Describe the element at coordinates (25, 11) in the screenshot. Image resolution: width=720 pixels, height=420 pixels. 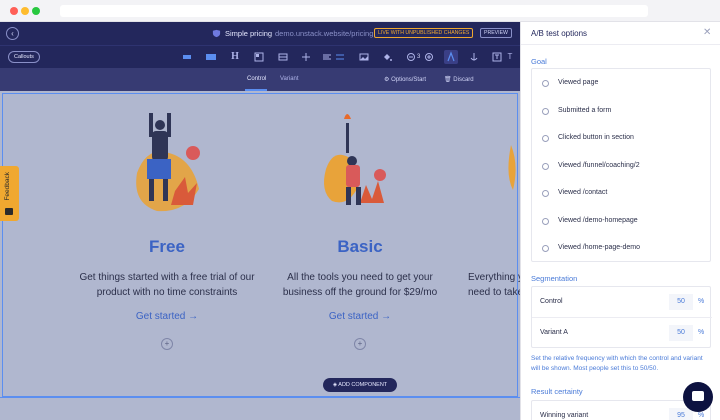
I see `minimize-window-button` at that location.